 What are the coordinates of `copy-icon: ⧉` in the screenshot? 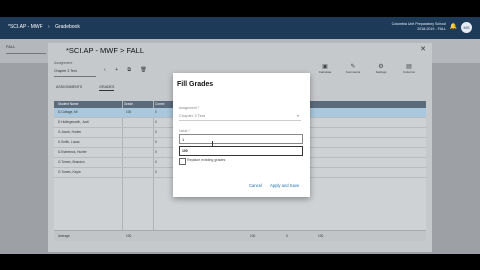 It's located at (129, 70).